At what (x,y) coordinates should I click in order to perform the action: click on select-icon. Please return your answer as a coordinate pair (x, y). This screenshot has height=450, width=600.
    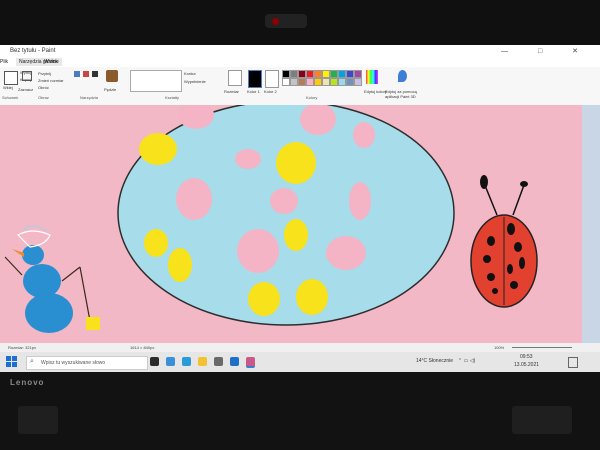
    Looking at the image, I should click on (27, 76).